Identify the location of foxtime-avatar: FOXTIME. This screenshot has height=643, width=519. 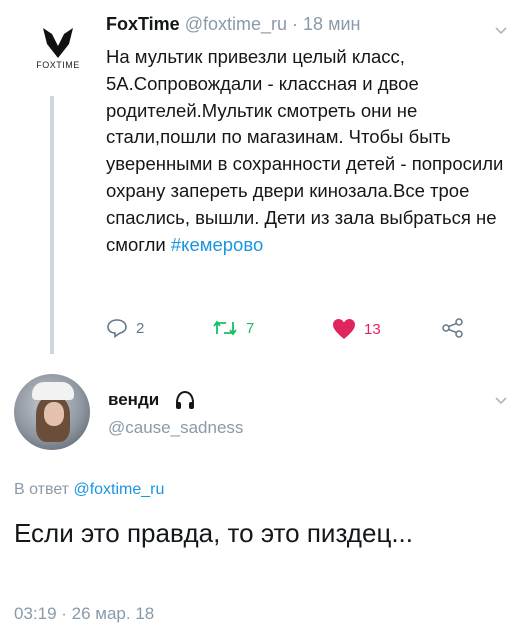
(58, 58).